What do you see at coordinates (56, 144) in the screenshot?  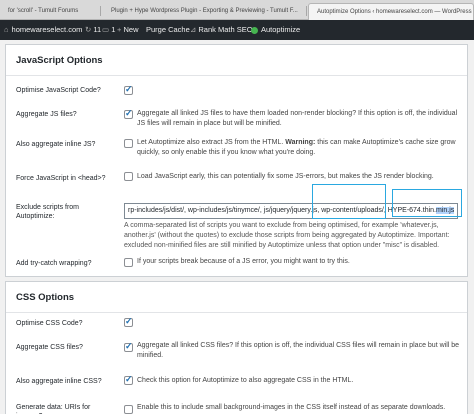 I see `inline-js-label: Also aggregate inline JS?` at bounding box center [56, 144].